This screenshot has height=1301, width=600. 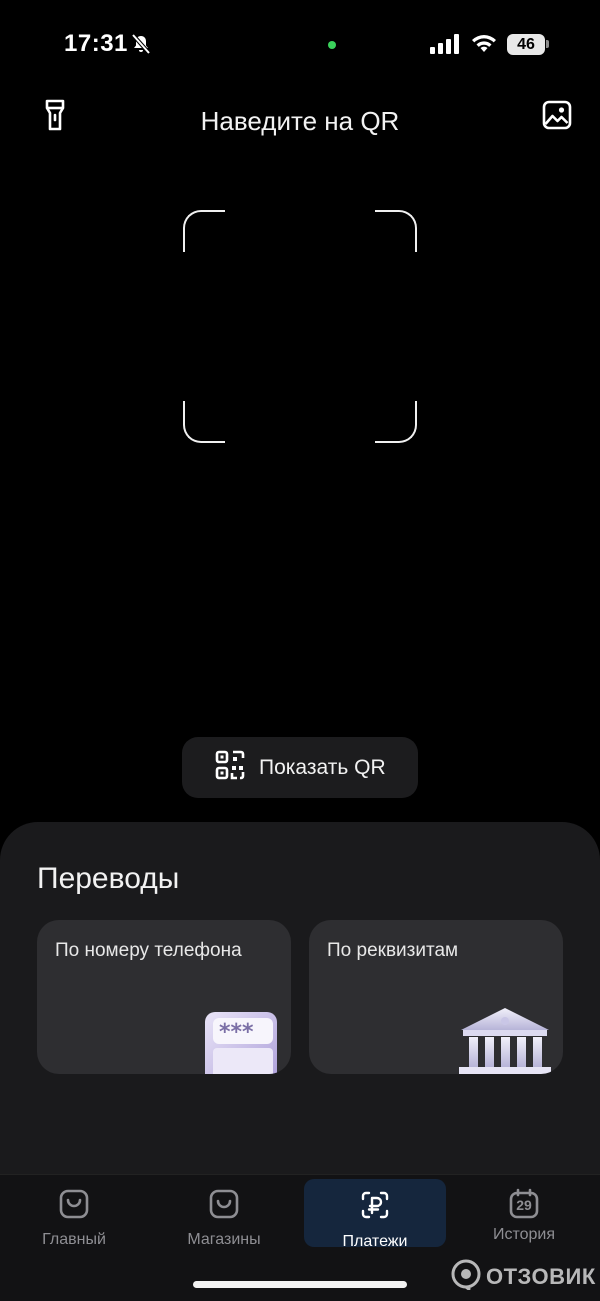 What do you see at coordinates (322, 767) in the screenshot?
I see `show-qr-label: Показать QR` at bounding box center [322, 767].